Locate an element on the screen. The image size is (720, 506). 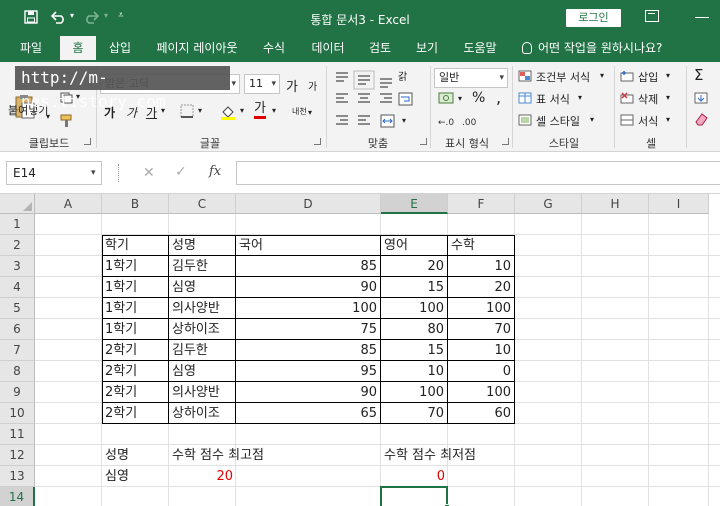
tab-home: 홈 is located at coordinates (78, 49).